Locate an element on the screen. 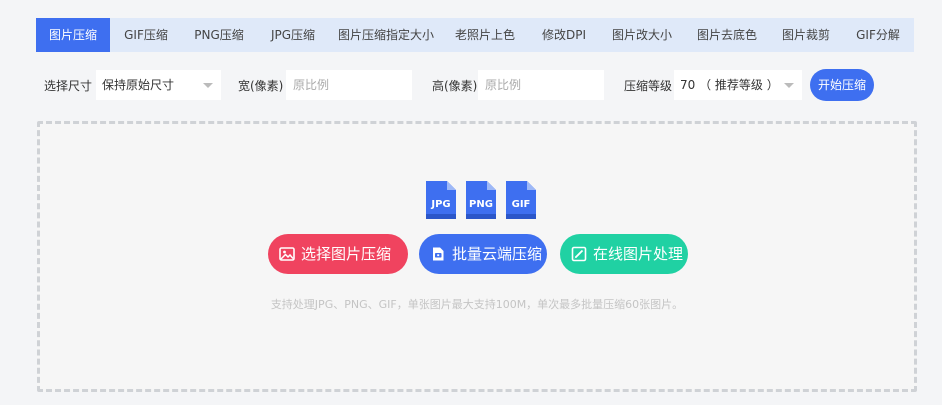  select-image-button: 选择图片压缩 is located at coordinates (338, 254).